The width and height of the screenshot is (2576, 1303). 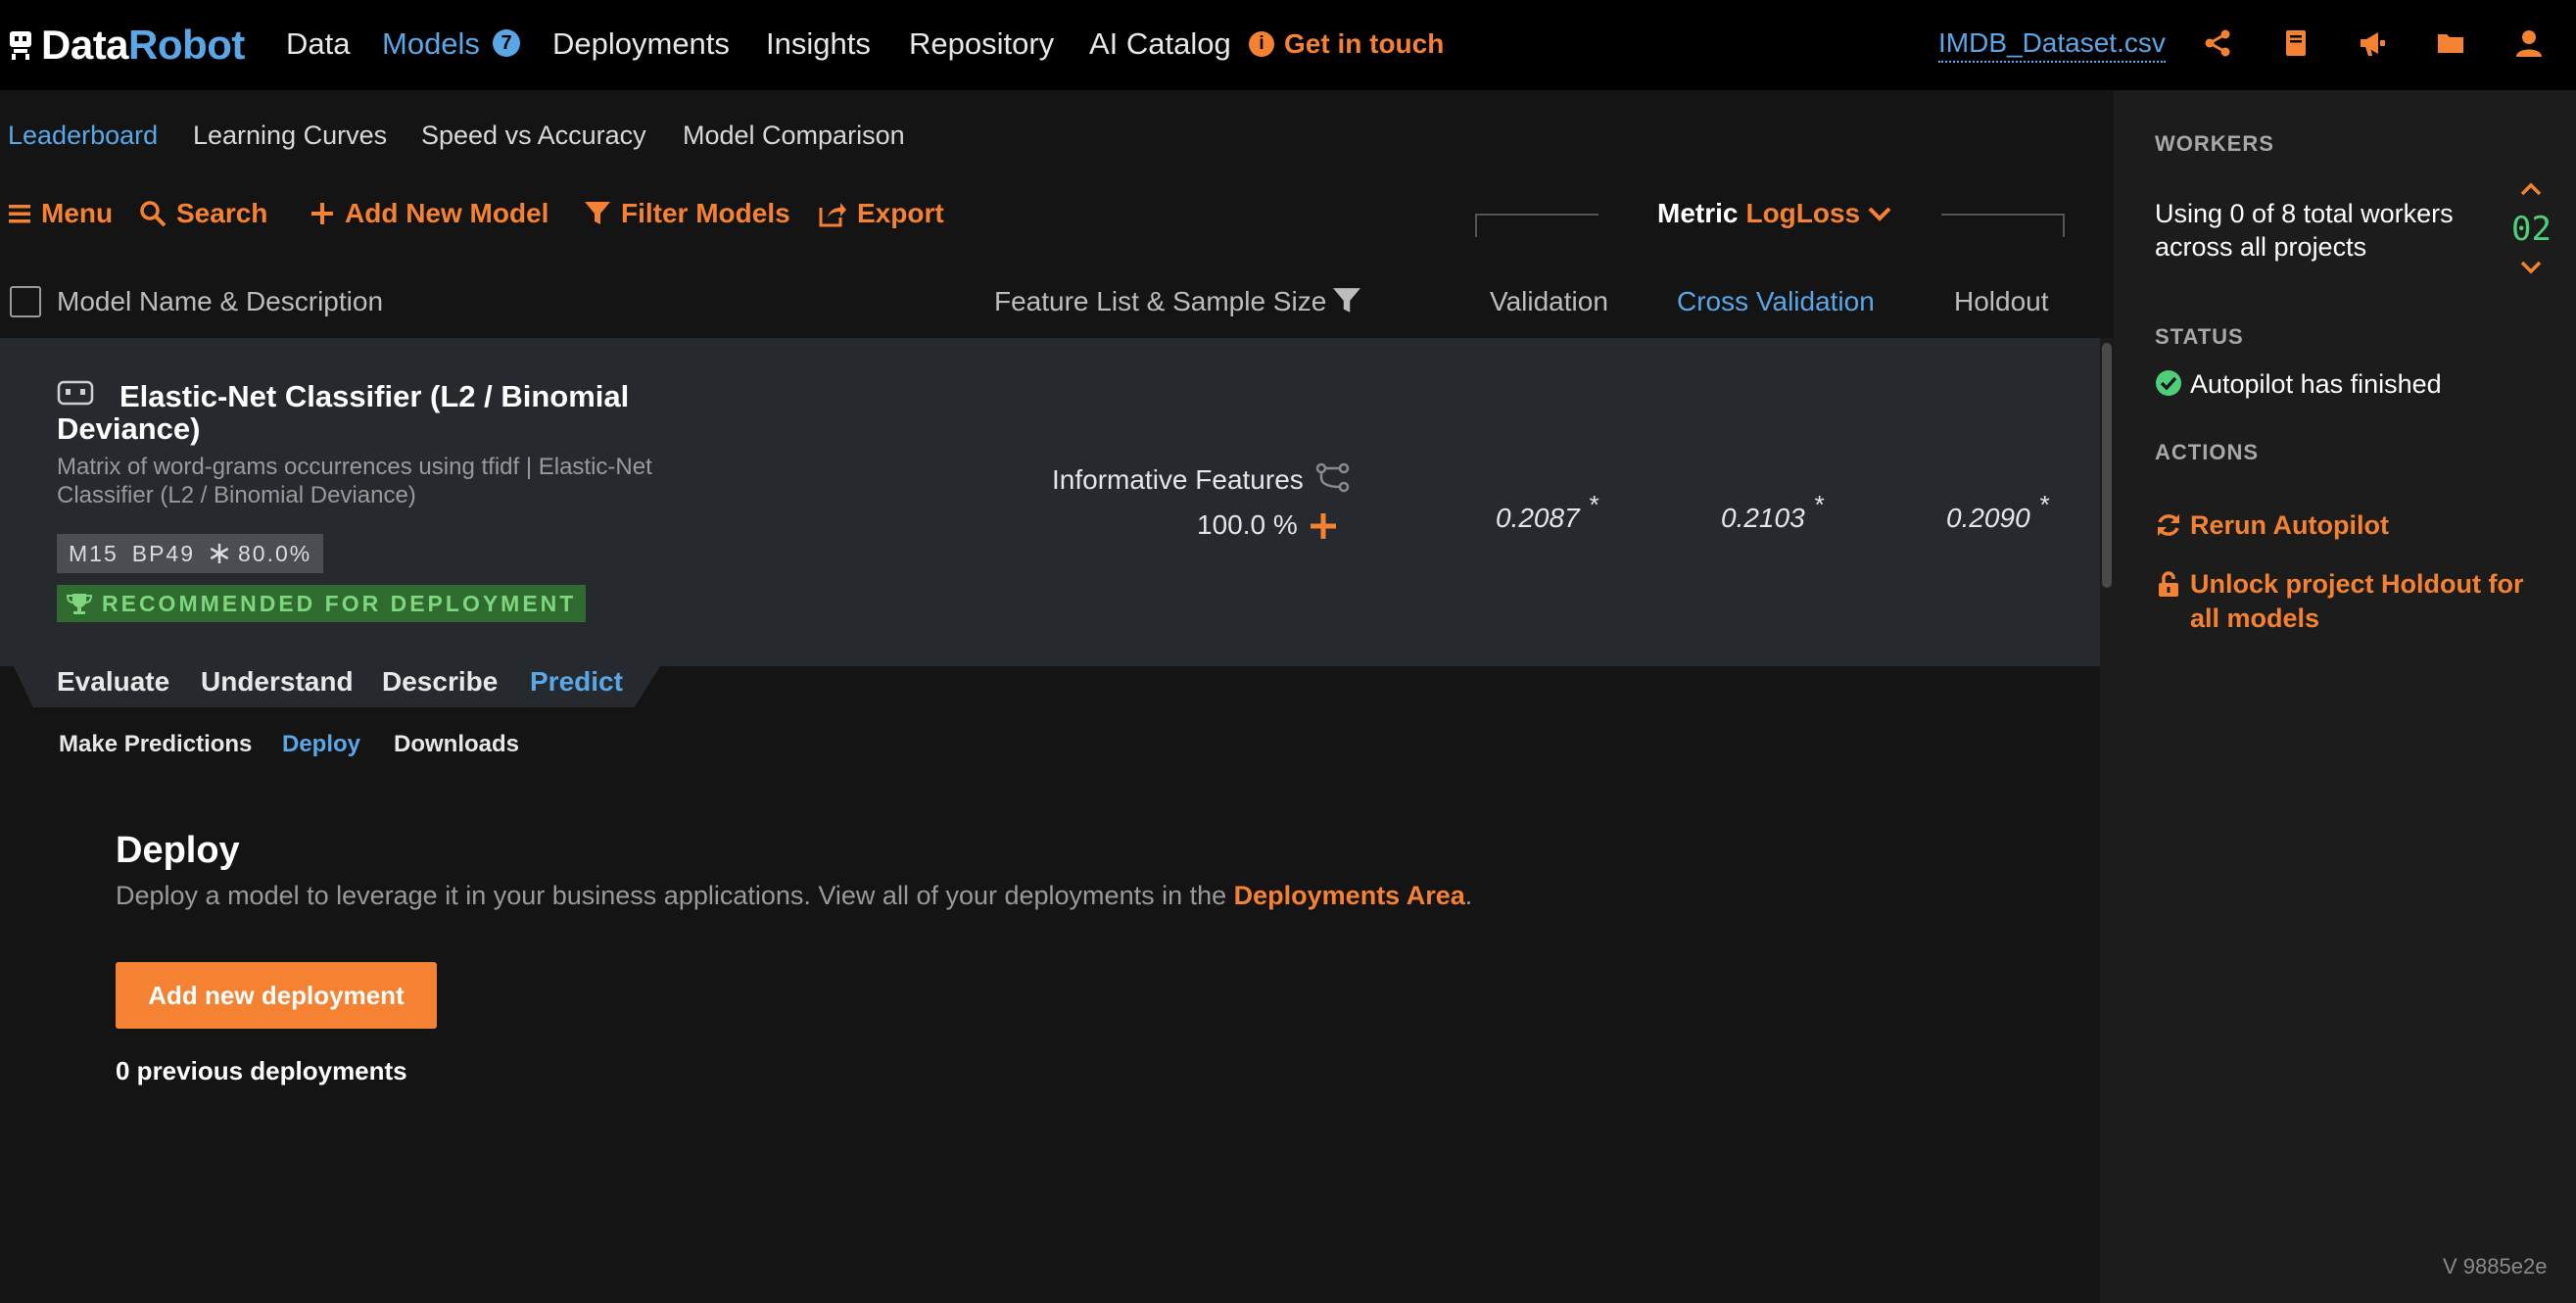 I want to click on workers-increase-icon, so click(x=2531, y=189).